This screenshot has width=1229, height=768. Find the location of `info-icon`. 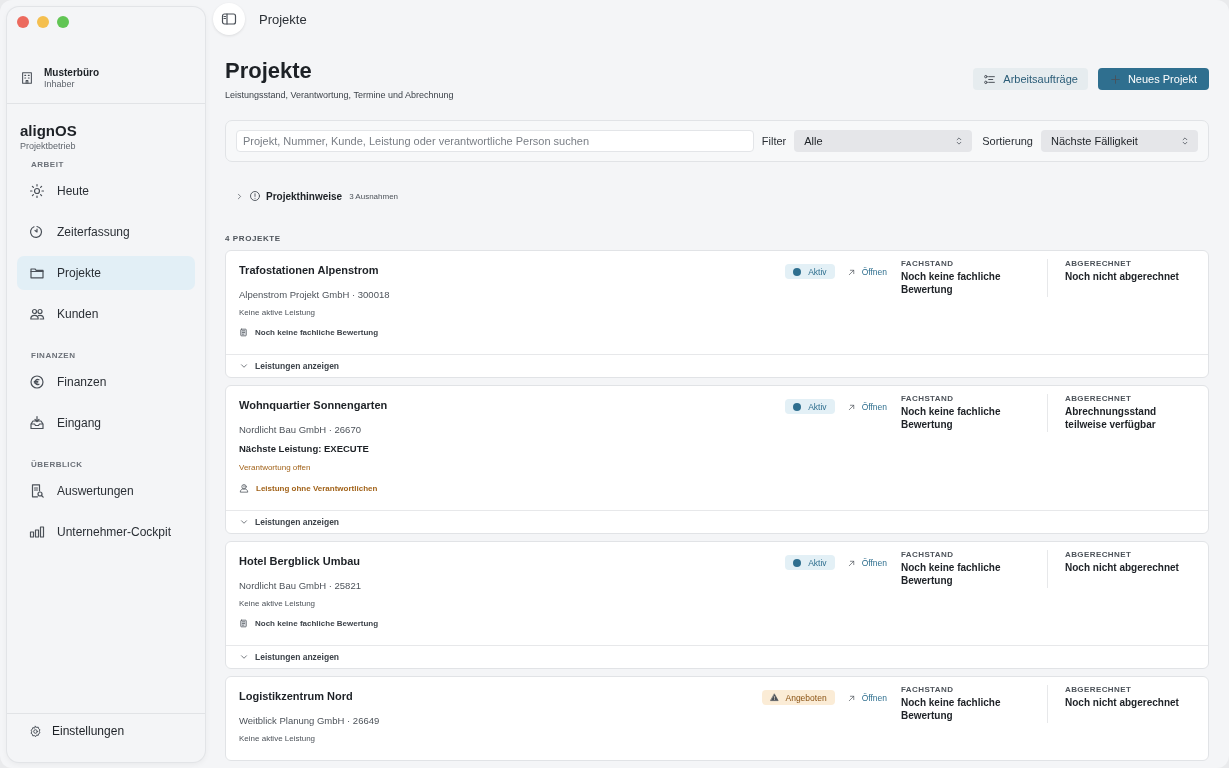

info-icon is located at coordinates (255, 196).